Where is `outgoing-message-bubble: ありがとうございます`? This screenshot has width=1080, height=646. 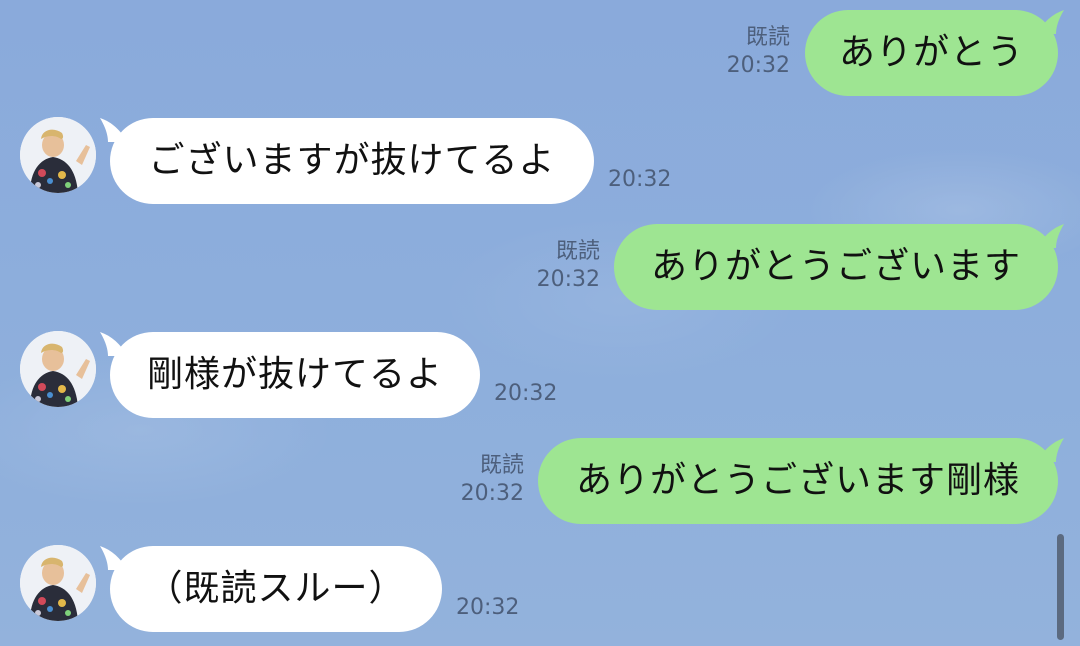
outgoing-message-bubble: ありがとうございます is located at coordinates (836, 267).